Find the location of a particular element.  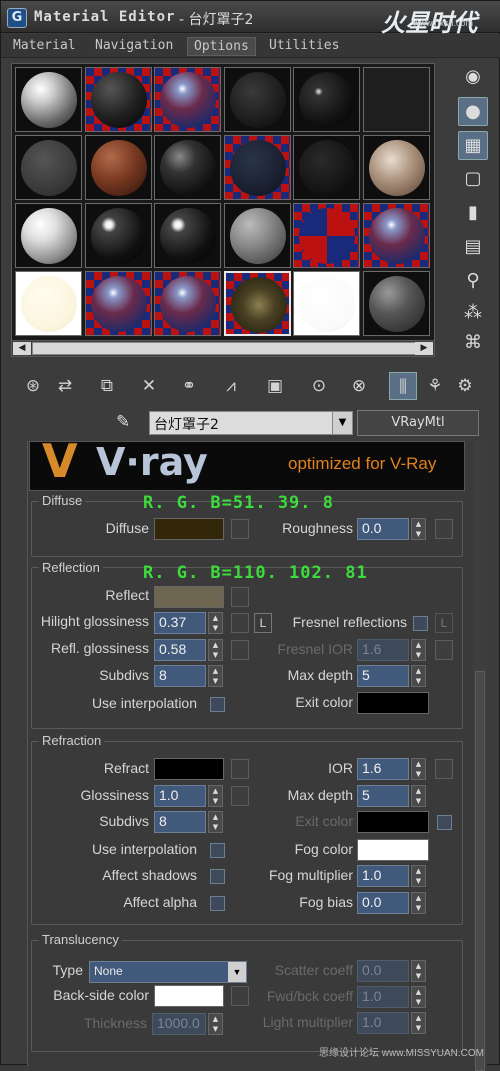

roughness-map-button is located at coordinates (444, 529).